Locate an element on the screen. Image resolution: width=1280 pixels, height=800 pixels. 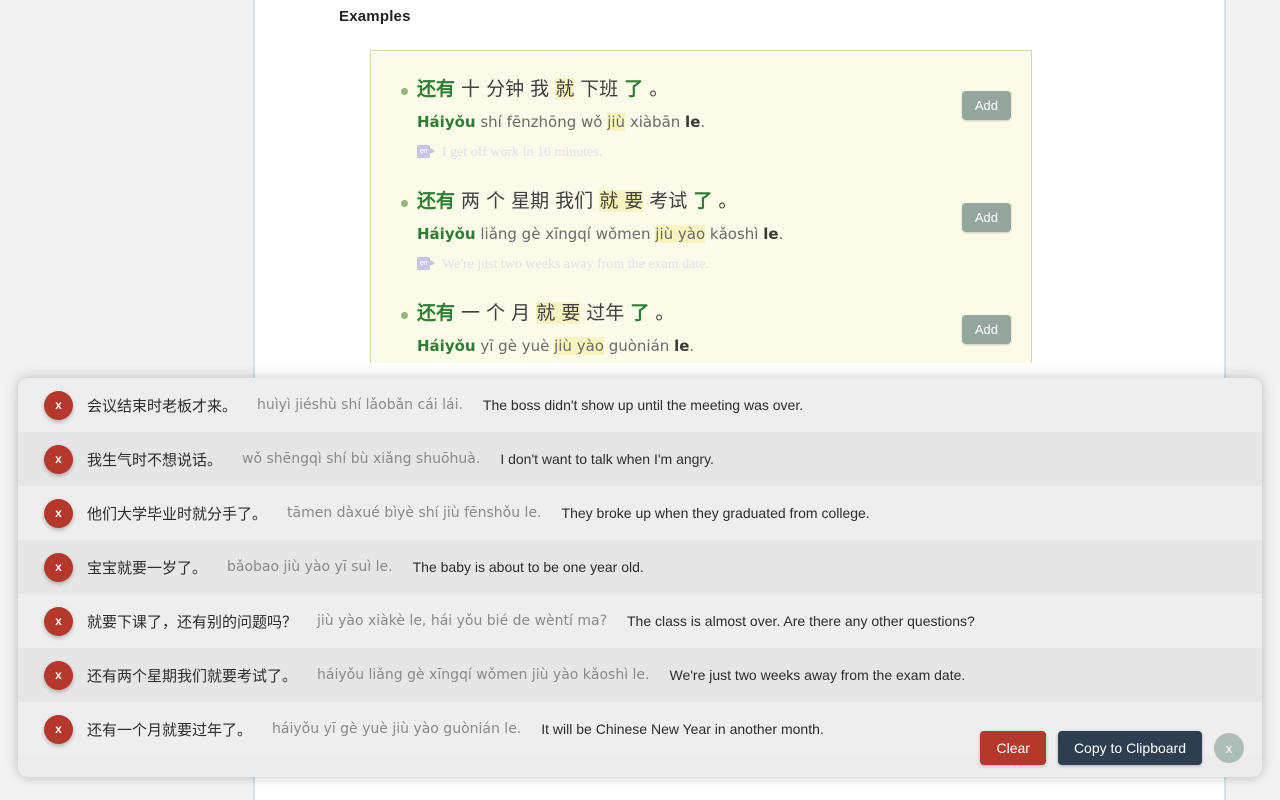
pinyin-segment: jiù is located at coordinates (616, 122).